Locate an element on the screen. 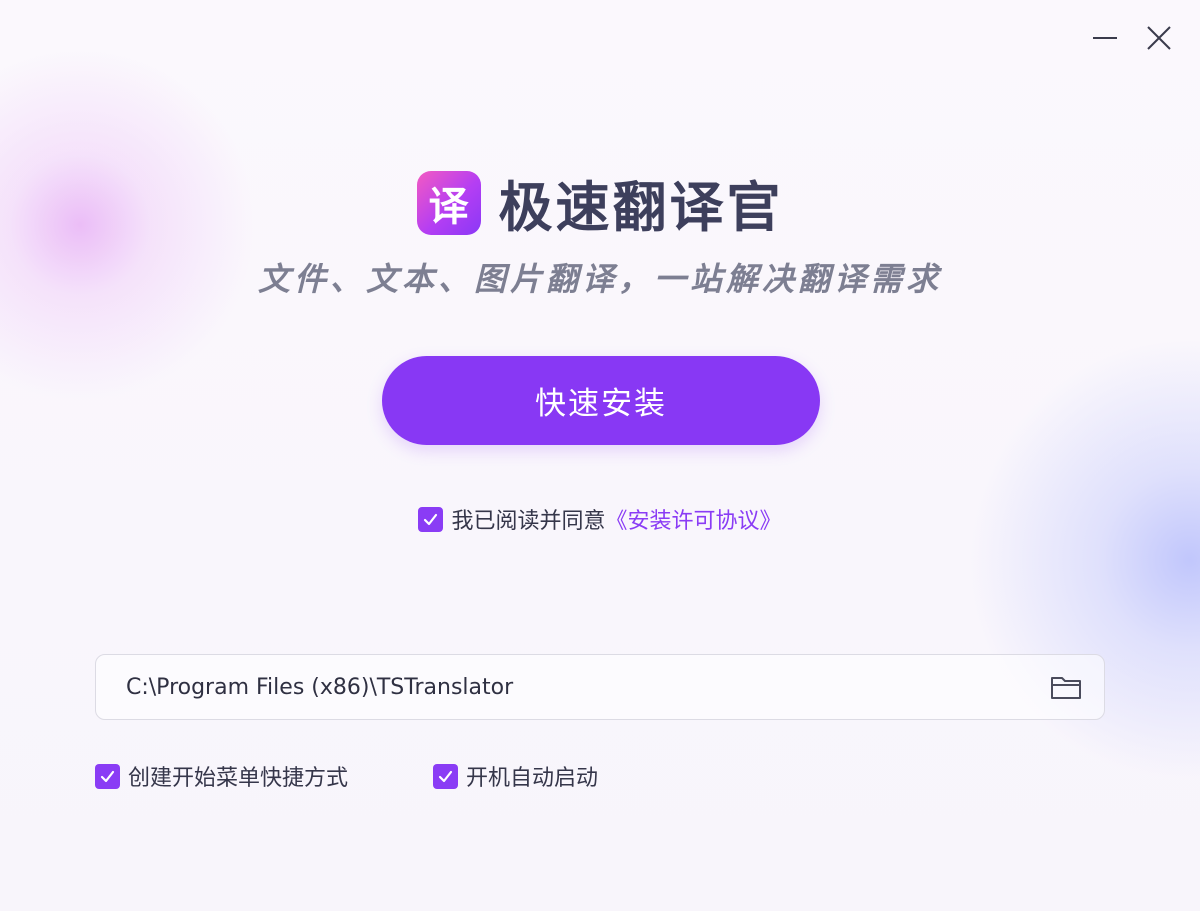  logo-text: 译 is located at coordinates (448, 206).